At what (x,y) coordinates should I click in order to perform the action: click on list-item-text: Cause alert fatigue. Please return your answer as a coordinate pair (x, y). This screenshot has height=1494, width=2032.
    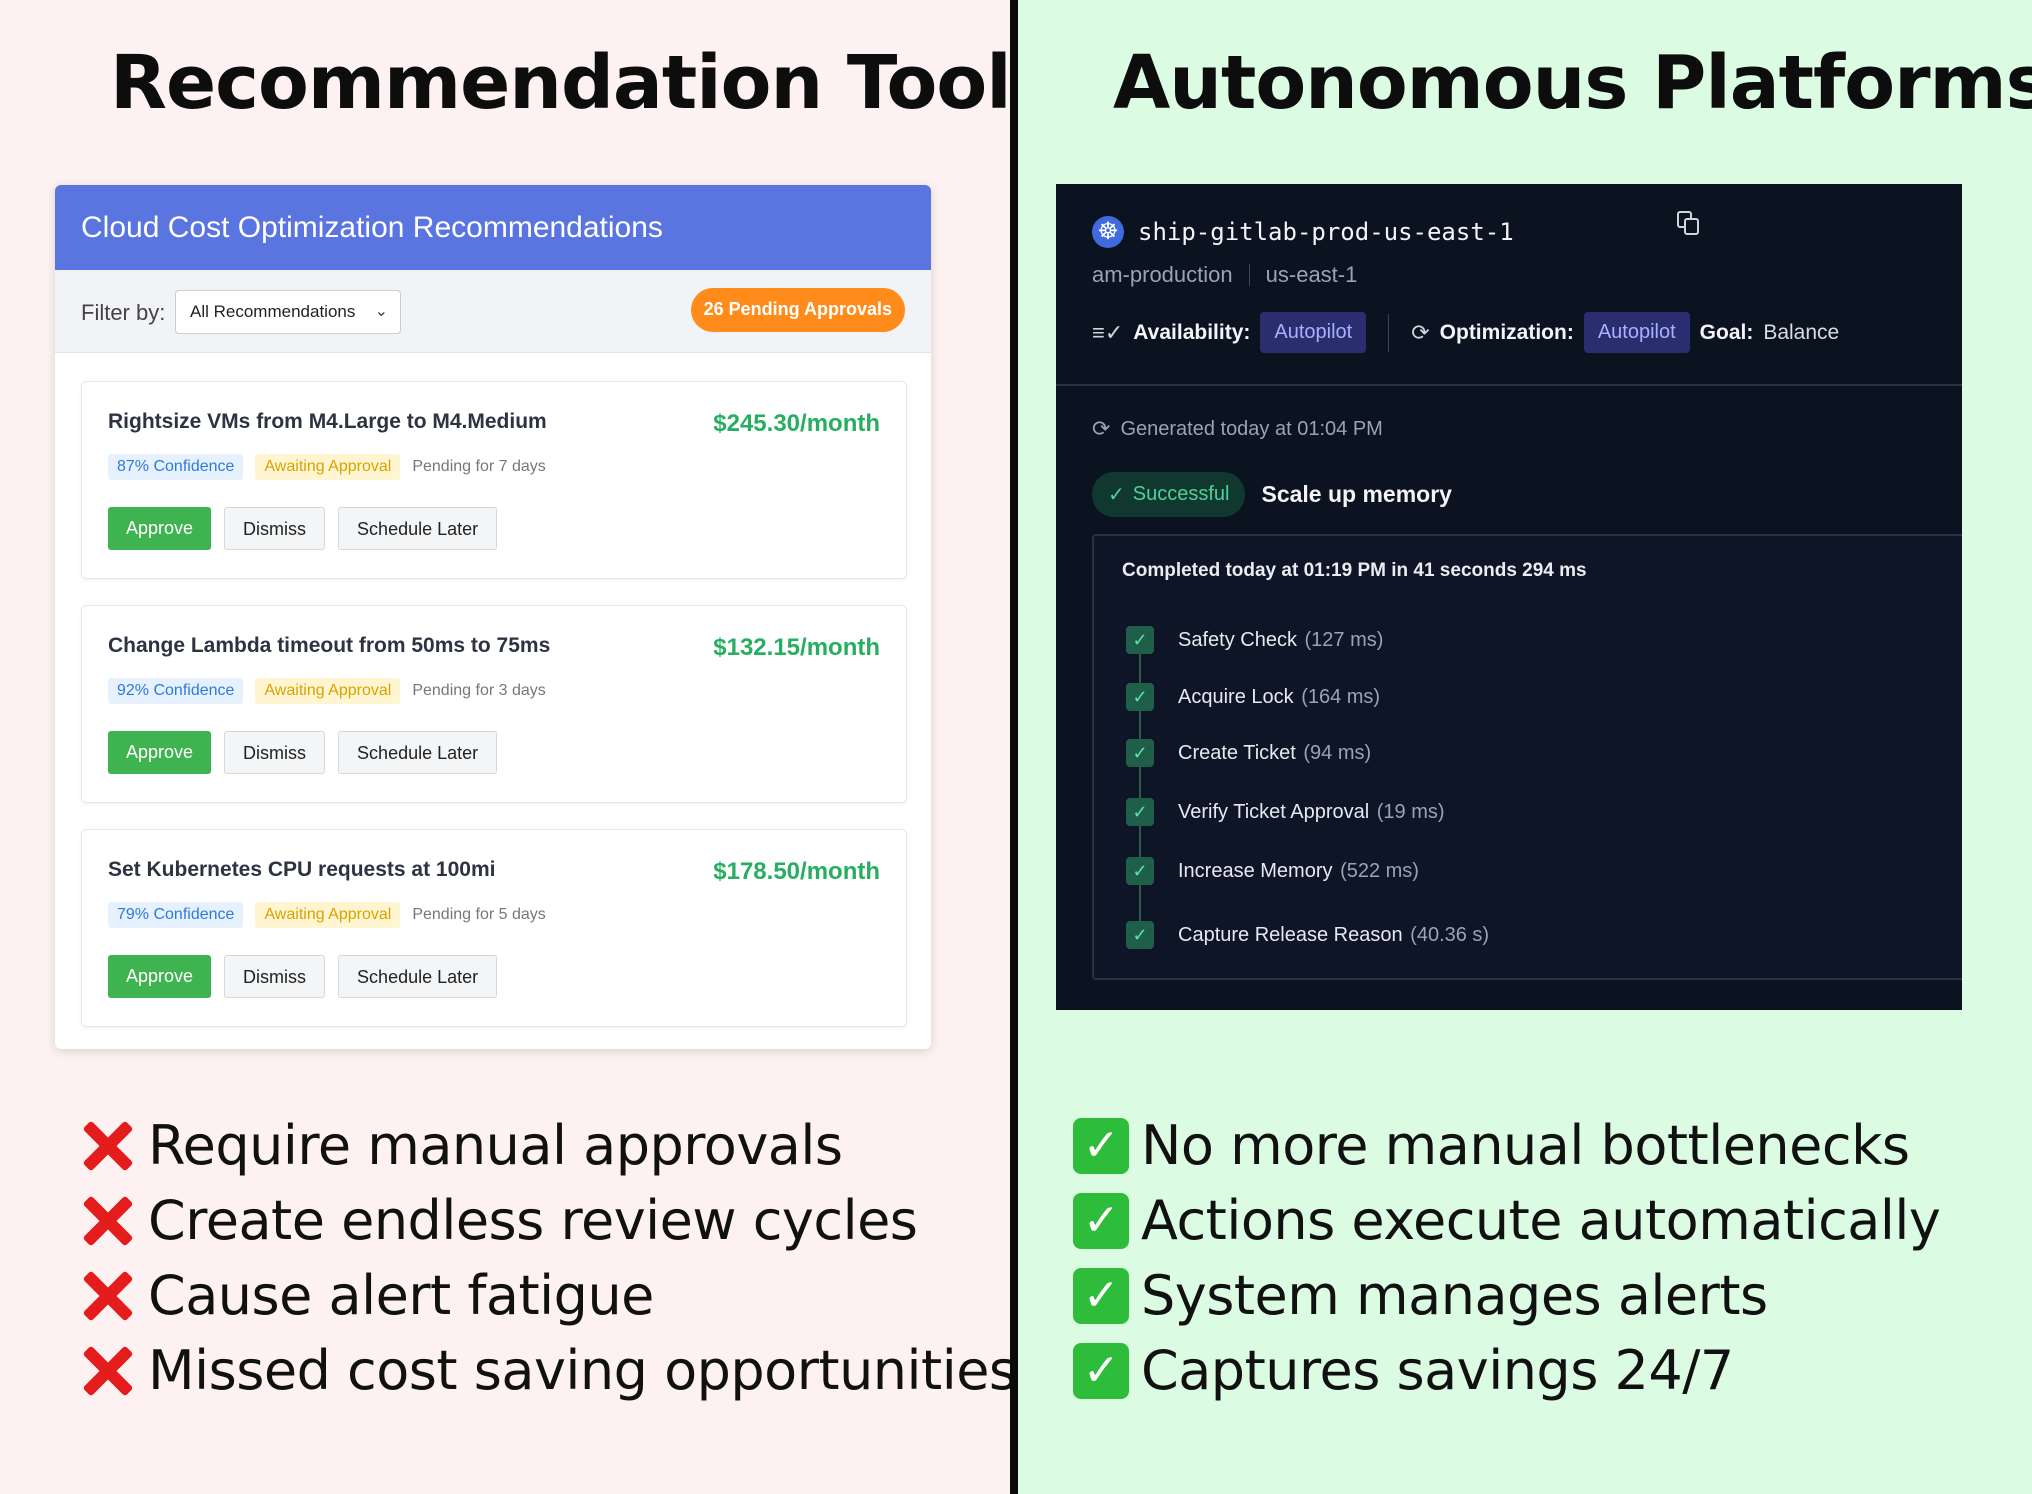
    Looking at the image, I should click on (401, 1295).